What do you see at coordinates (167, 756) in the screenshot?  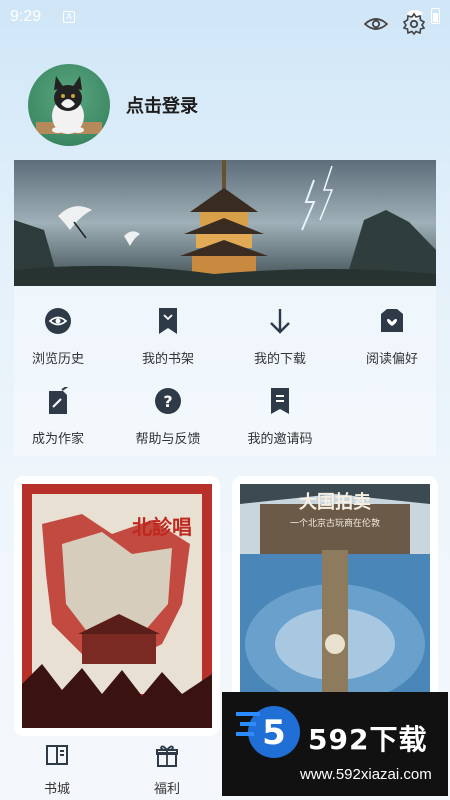 I see `gift-icon` at bounding box center [167, 756].